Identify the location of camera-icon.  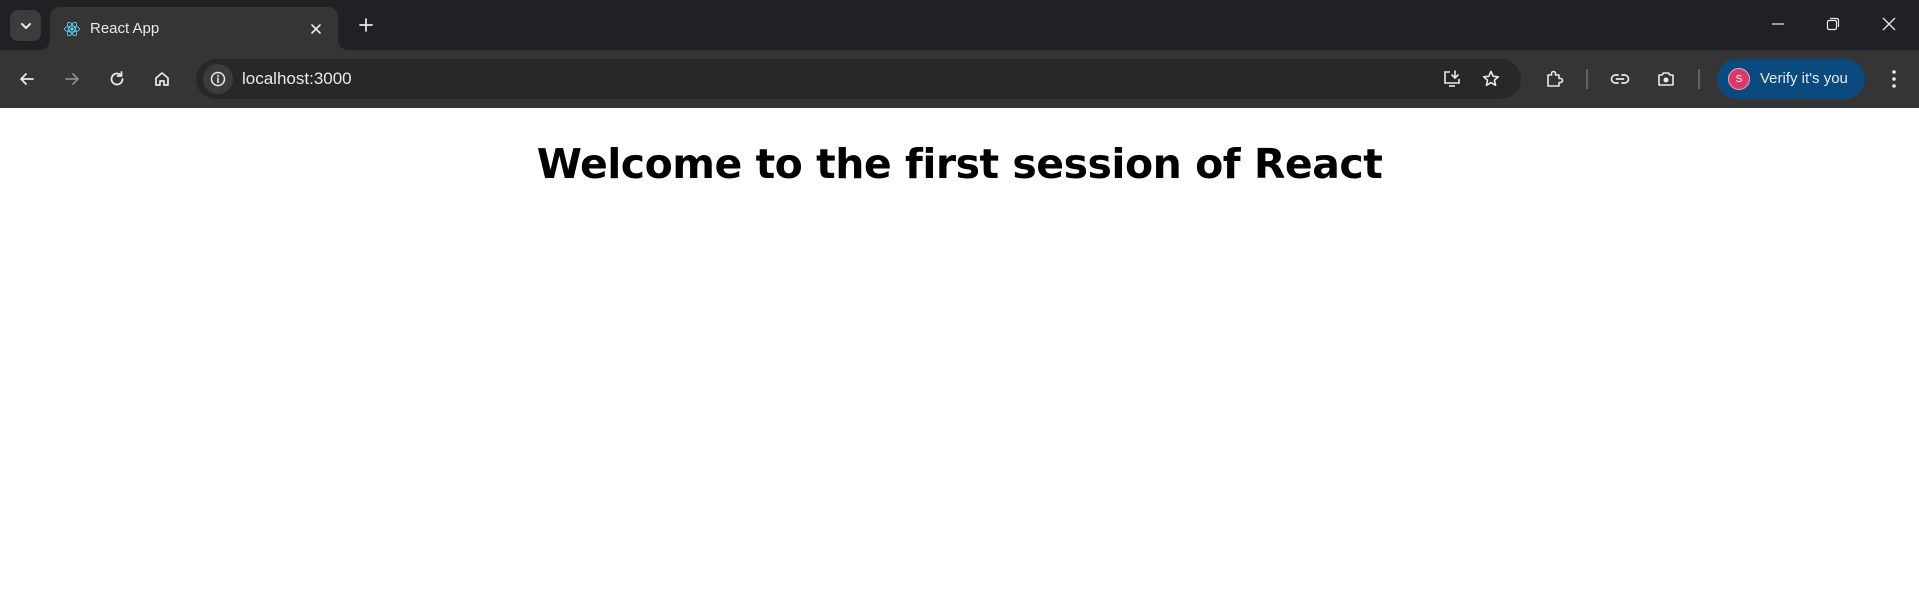
(1666, 79).